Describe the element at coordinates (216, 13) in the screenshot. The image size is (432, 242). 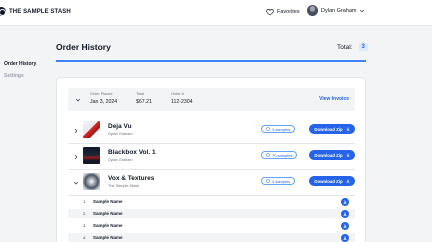
I see `top-navigation-bar: THE SAMPLE STASH Favorites Dylan Graham` at that location.